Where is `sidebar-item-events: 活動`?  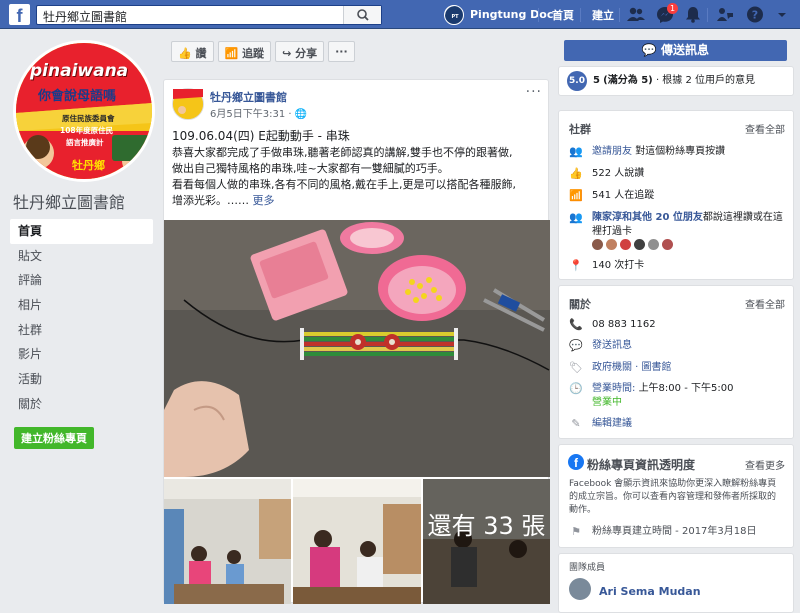
sidebar-item-events: 活動 is located at coordinates (81, 379).